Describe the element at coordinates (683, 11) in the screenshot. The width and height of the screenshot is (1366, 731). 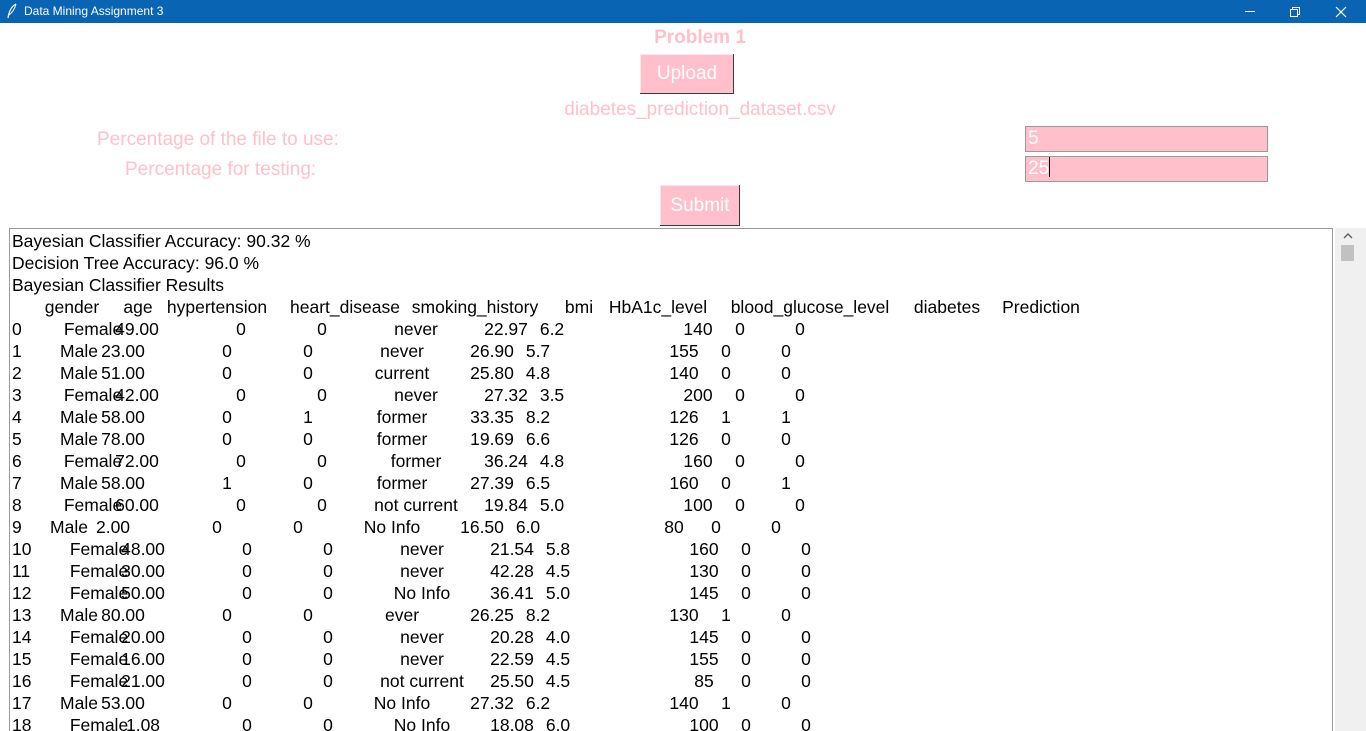
I see `window-title-bar: Data Mining Assignment 3` at that location.